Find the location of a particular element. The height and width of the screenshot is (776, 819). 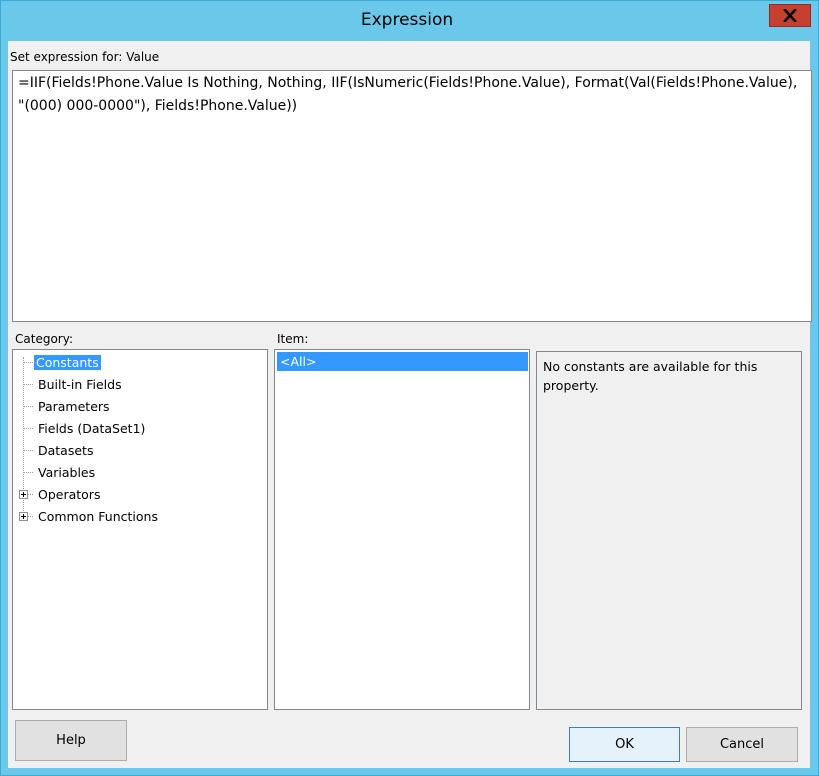

tree-item-operators: Operators is located at coordinates (69, 494).